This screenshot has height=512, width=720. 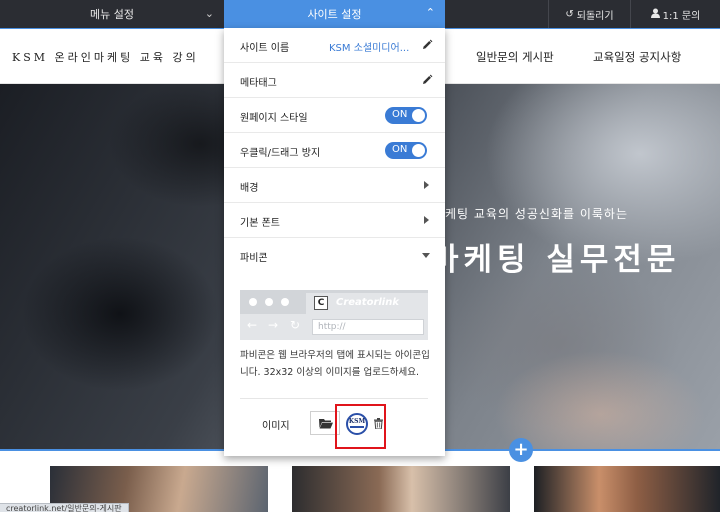 I want to click on rightclick-protect-toggle: ON, so click(x=406, y=150).